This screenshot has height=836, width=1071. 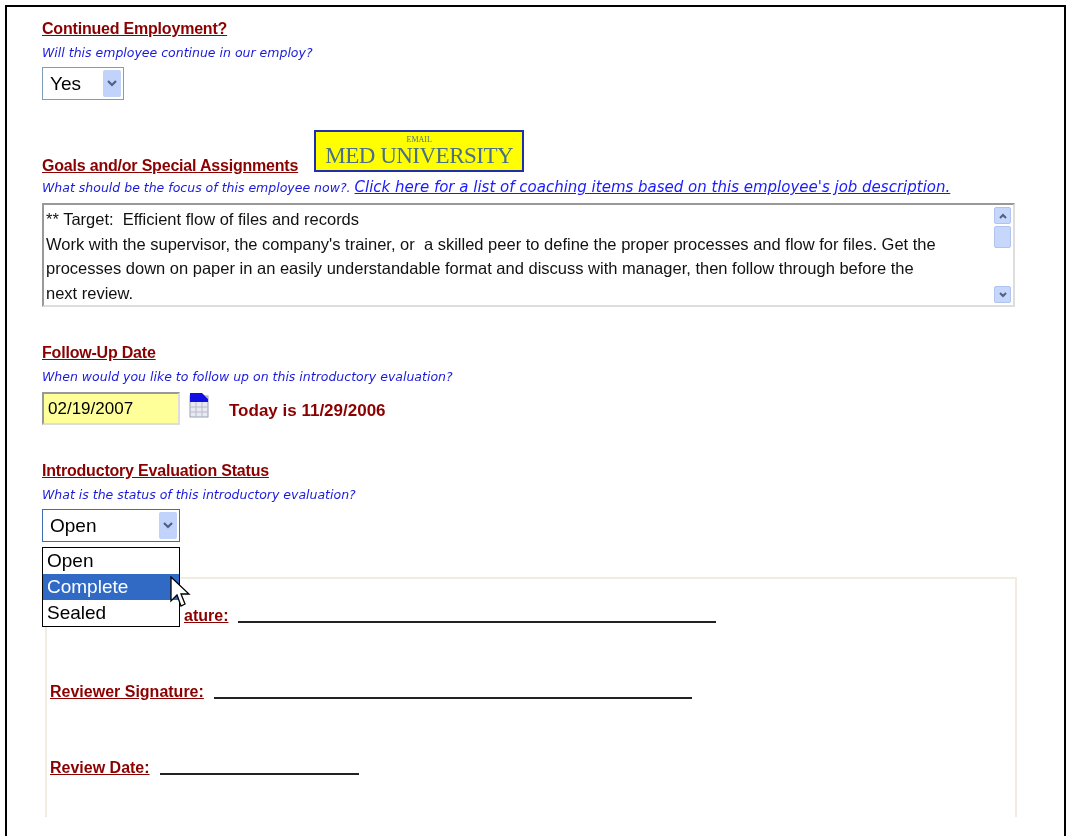 I want to click on scrollbar, so click(x=1003, y=255).